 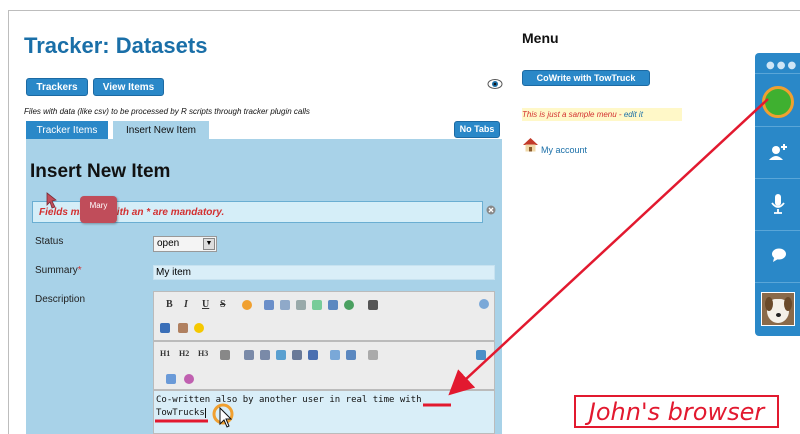 What do you see at coordinates (410, 400) in the screenshot?
I see `editor-text-with: with` at bounding box center [410, 400].